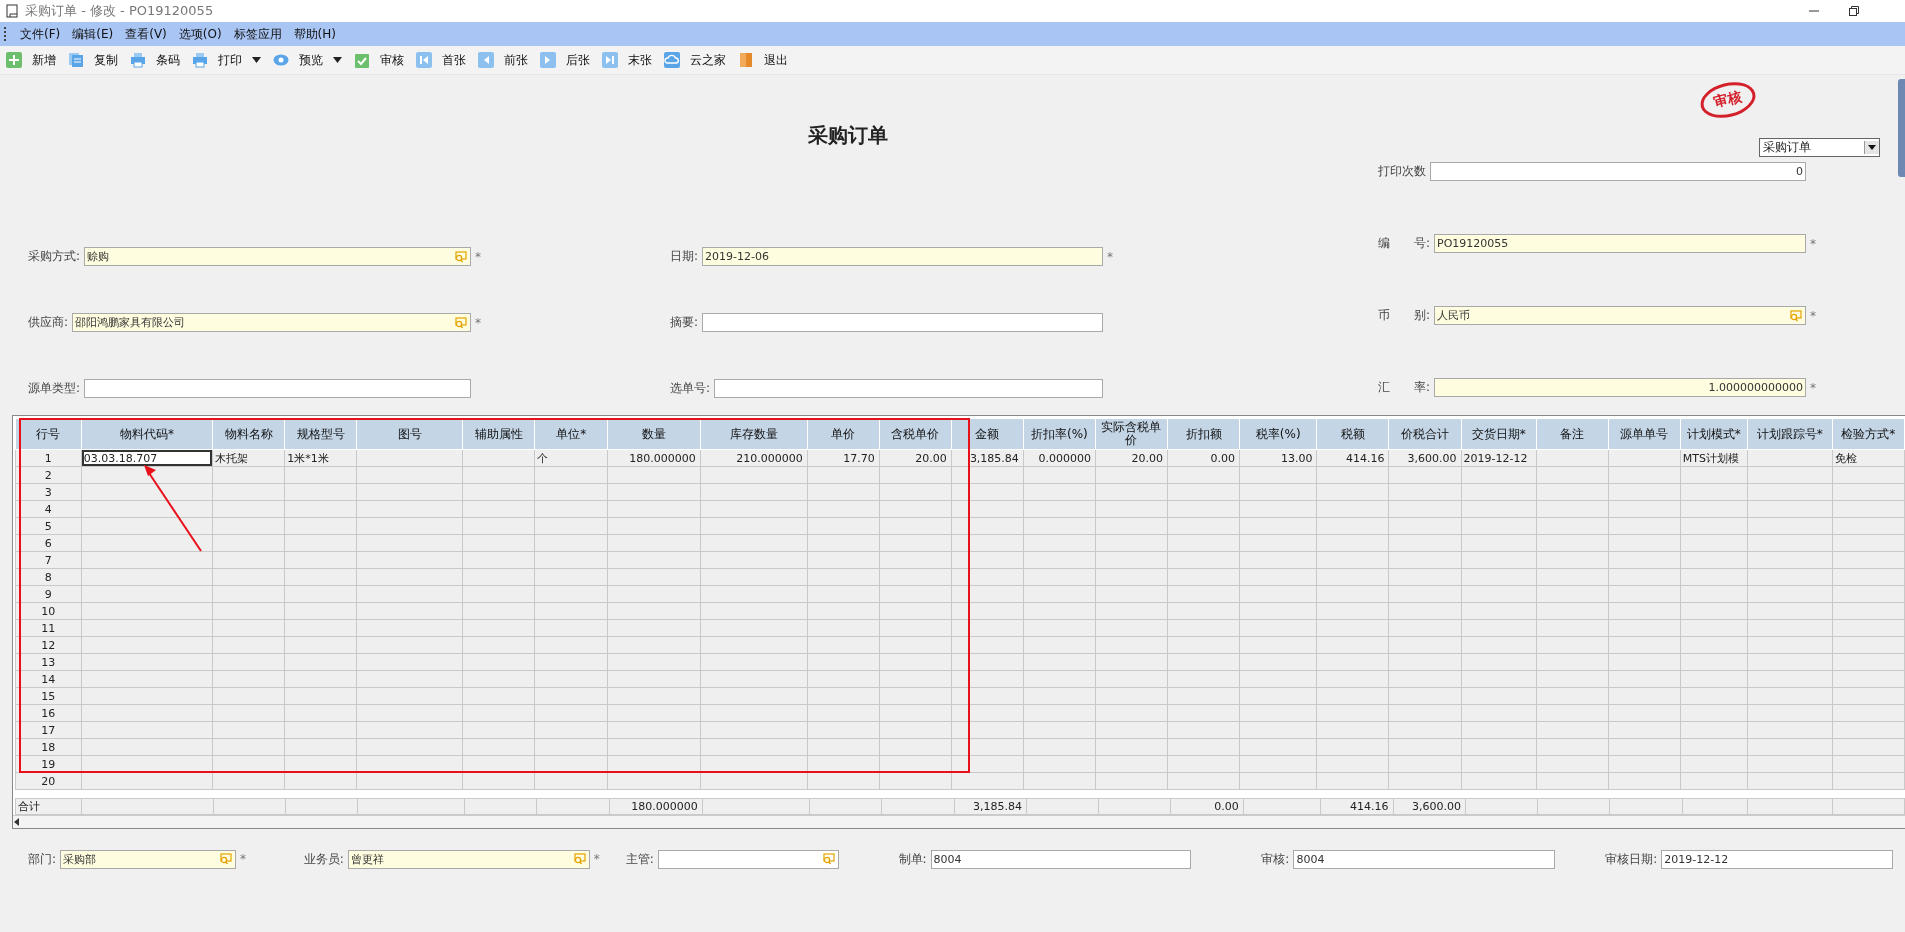 This screenshot has height=932, width=1905. What do you see at coordinates (1425, 434) in the screenshot?
I see `column-header: 价税合计` at bounding box center [1425, 434].